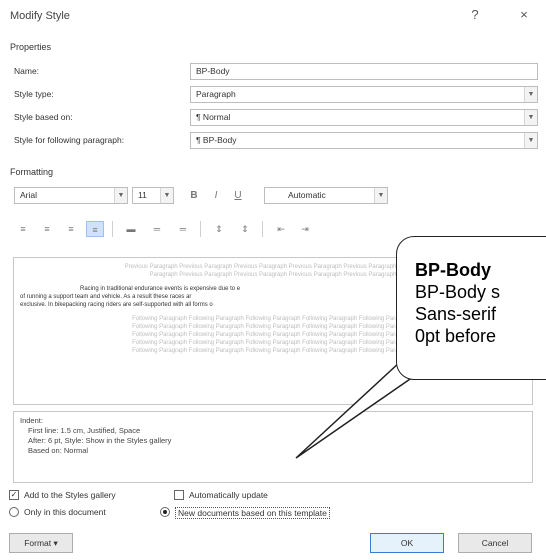 The height and width of the screenshot is (560, 546). What do you see at coordinates (456, 336) in the screenshot?
I see `callout-line: 0pt before` at bounding box center [456, 336].